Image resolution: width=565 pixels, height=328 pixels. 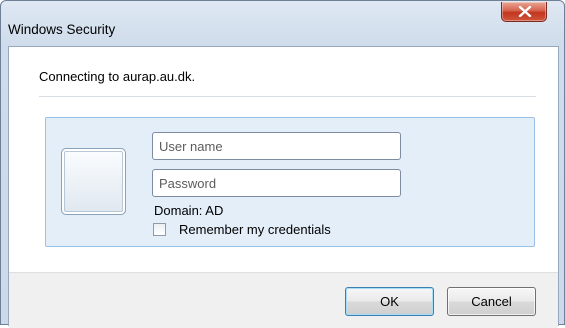 I want to click on connecting-message: Connecting to aurap.au.dk., so click(x=117, y=76).